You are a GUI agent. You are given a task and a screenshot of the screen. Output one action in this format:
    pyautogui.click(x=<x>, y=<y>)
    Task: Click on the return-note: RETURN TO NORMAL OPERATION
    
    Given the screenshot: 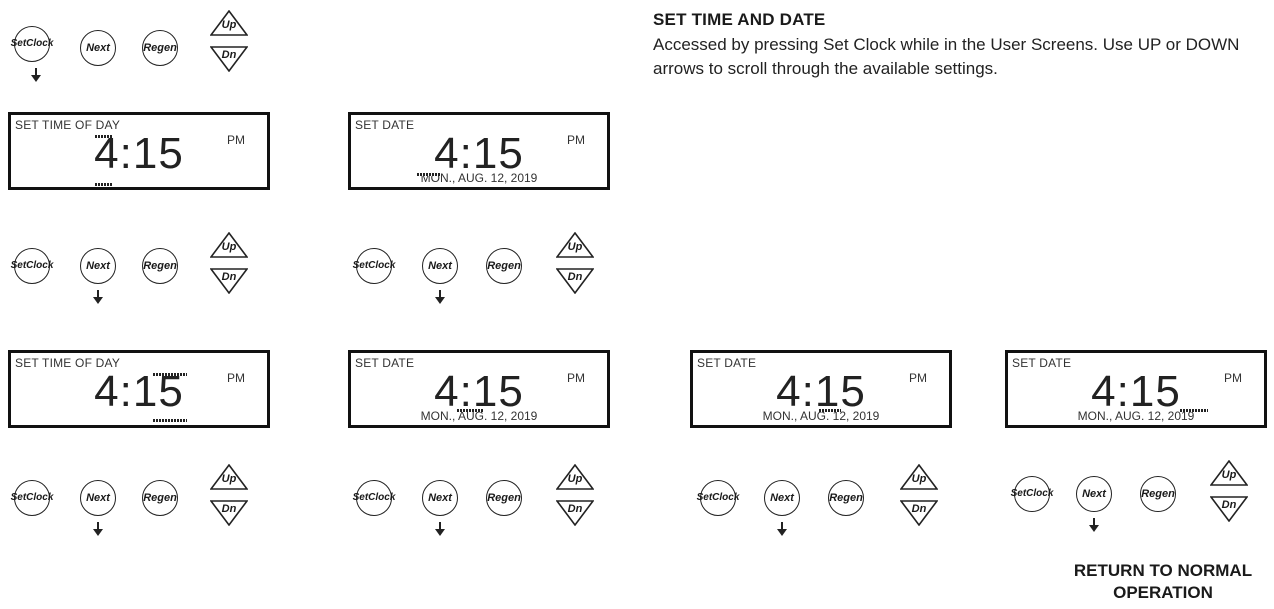 What is the action you would take?
    pyautogui.click(x=1163, y=581)
    